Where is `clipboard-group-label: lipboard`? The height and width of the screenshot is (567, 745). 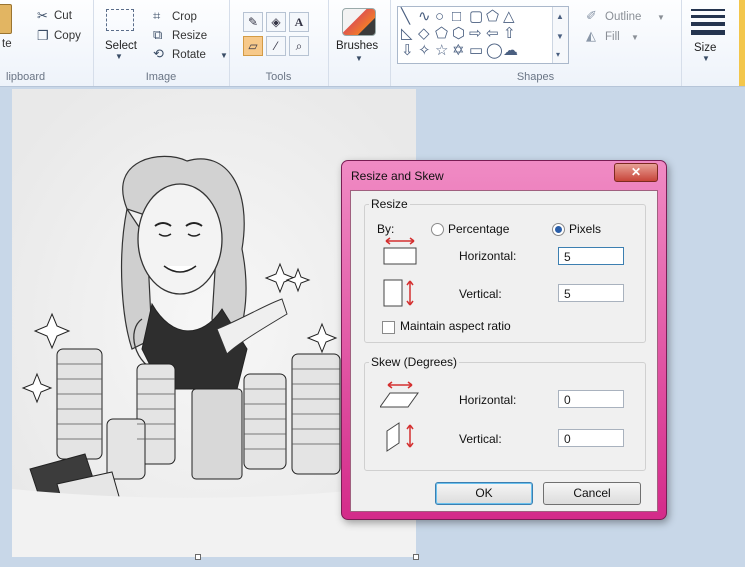 clipboard-group-label: lipboard is located at coordinates (26, 77).